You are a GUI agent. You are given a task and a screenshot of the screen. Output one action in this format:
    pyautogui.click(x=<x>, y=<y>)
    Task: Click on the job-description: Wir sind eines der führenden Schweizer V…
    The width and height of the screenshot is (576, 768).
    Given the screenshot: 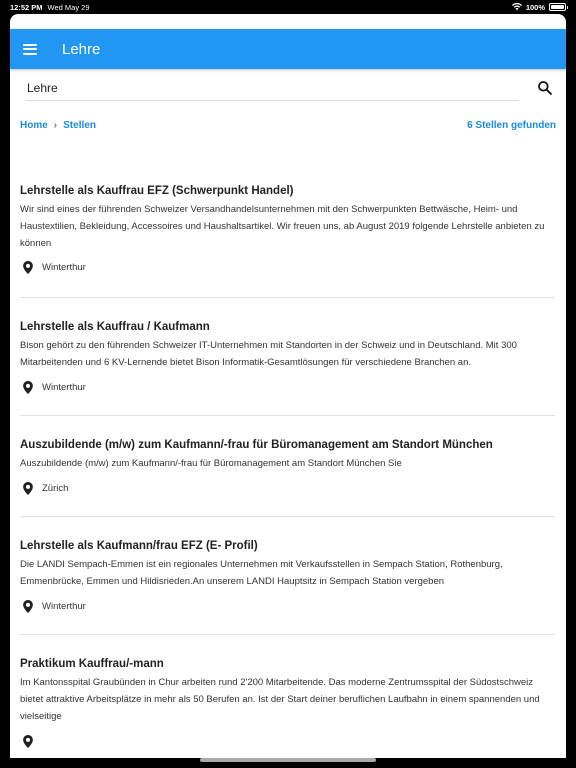 What is the action you would take?
    pyautogui.click(x=282, y=226)
    